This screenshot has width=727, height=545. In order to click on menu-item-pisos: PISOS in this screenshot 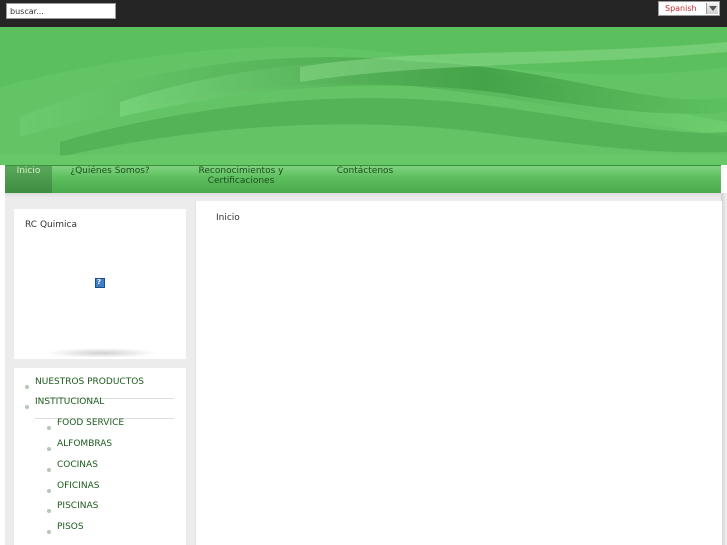, I will do `click(111, 532)`.